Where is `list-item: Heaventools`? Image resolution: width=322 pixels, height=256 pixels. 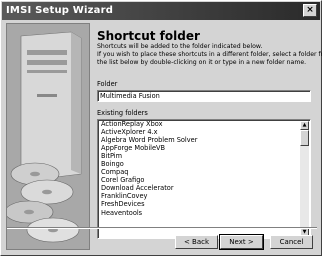 list-item: Heaventools is located at coordinates (204, 213).